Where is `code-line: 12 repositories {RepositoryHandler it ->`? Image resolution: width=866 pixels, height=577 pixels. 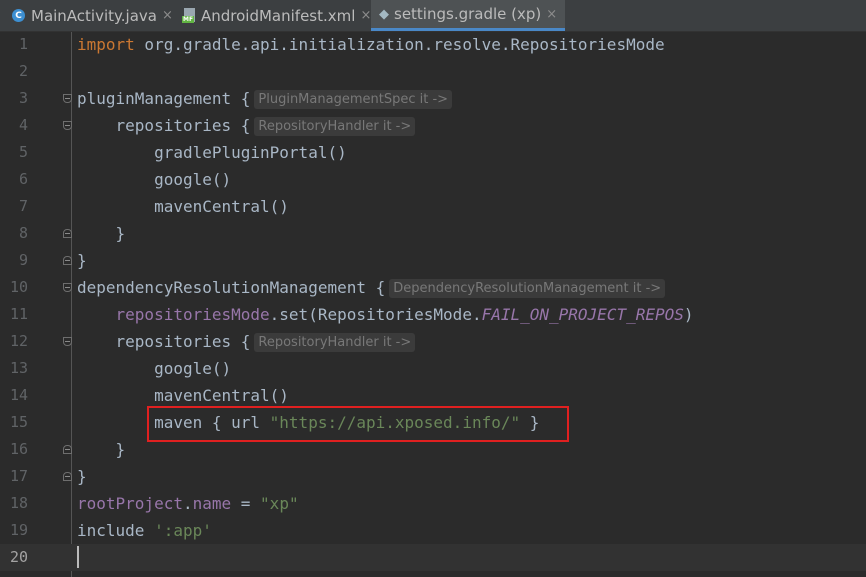
code-line: 12 repositories {RepositoryHandler it -> is located at coordinates (433, 341).